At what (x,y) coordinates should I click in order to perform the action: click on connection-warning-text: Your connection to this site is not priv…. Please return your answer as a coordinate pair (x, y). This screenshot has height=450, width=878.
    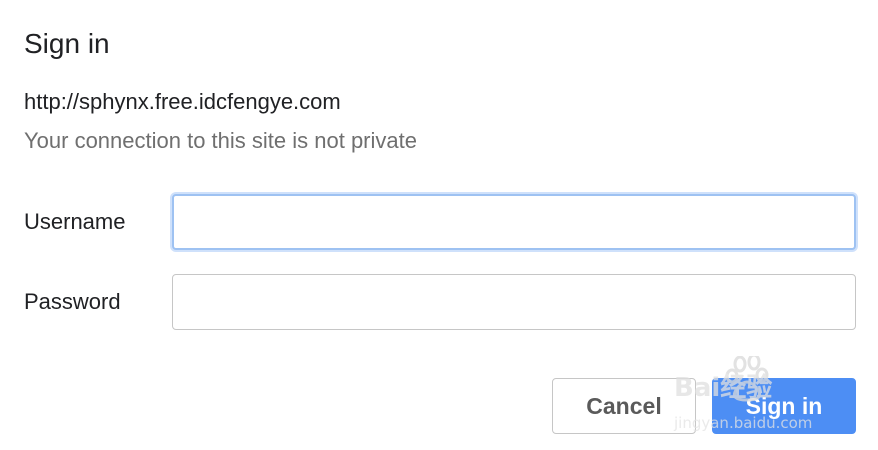
    Looking at the image, I should click on (220, 140).